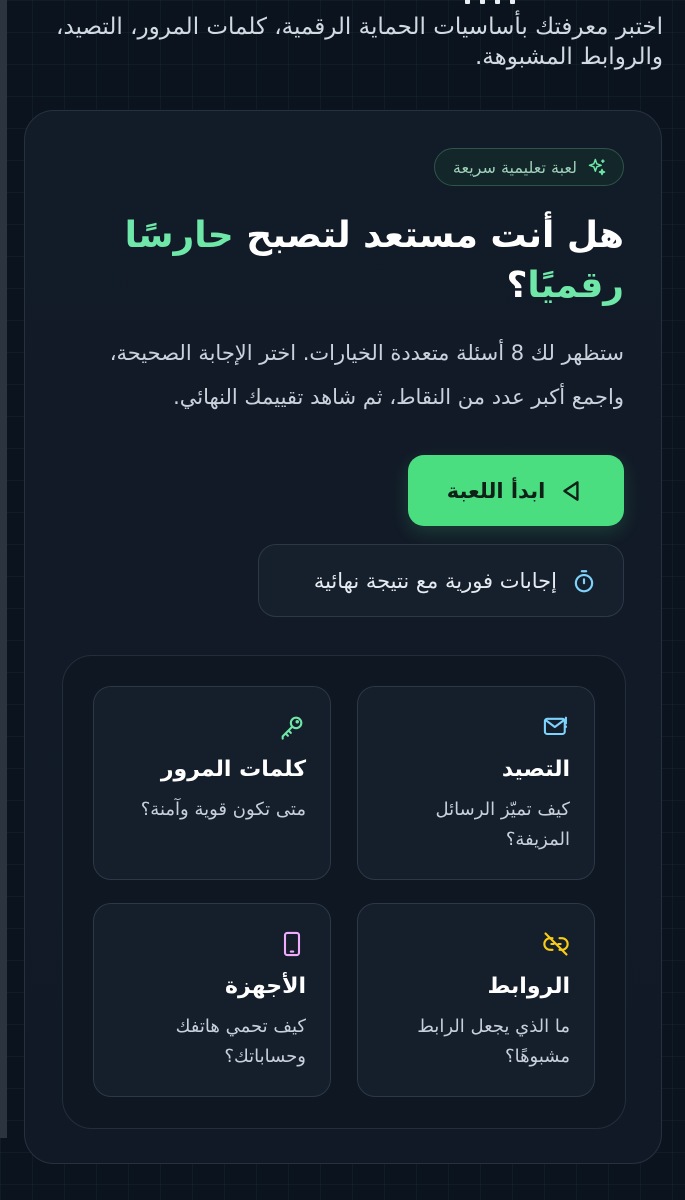 The width and height of the screenshot is (685, 1200). I want to click on badge-label: لعبة تعليمية سريعة, so click(514, 167).